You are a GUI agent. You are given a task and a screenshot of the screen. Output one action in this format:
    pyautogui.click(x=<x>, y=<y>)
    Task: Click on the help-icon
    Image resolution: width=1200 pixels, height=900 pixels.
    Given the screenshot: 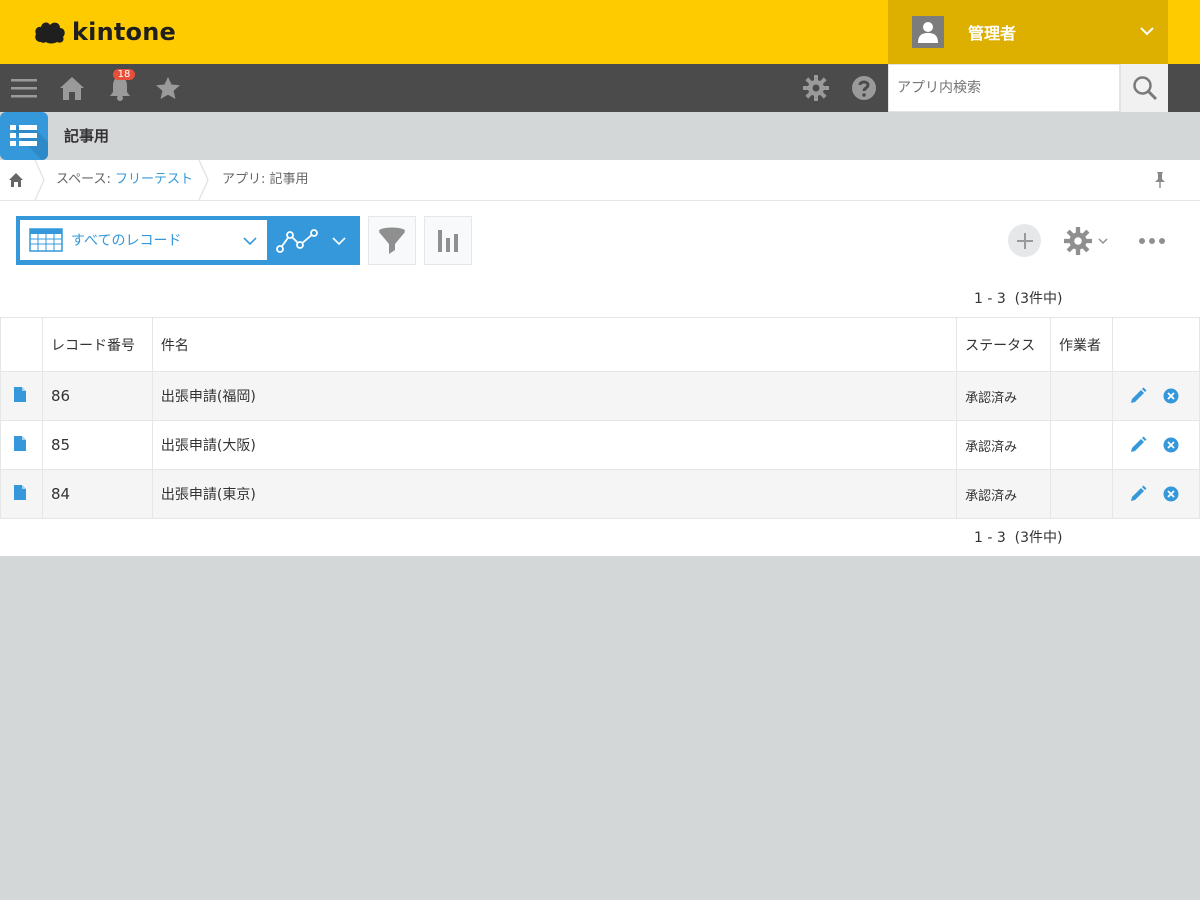 What is the action you would take?
    pyautogui.click(x=864, y=88)
    